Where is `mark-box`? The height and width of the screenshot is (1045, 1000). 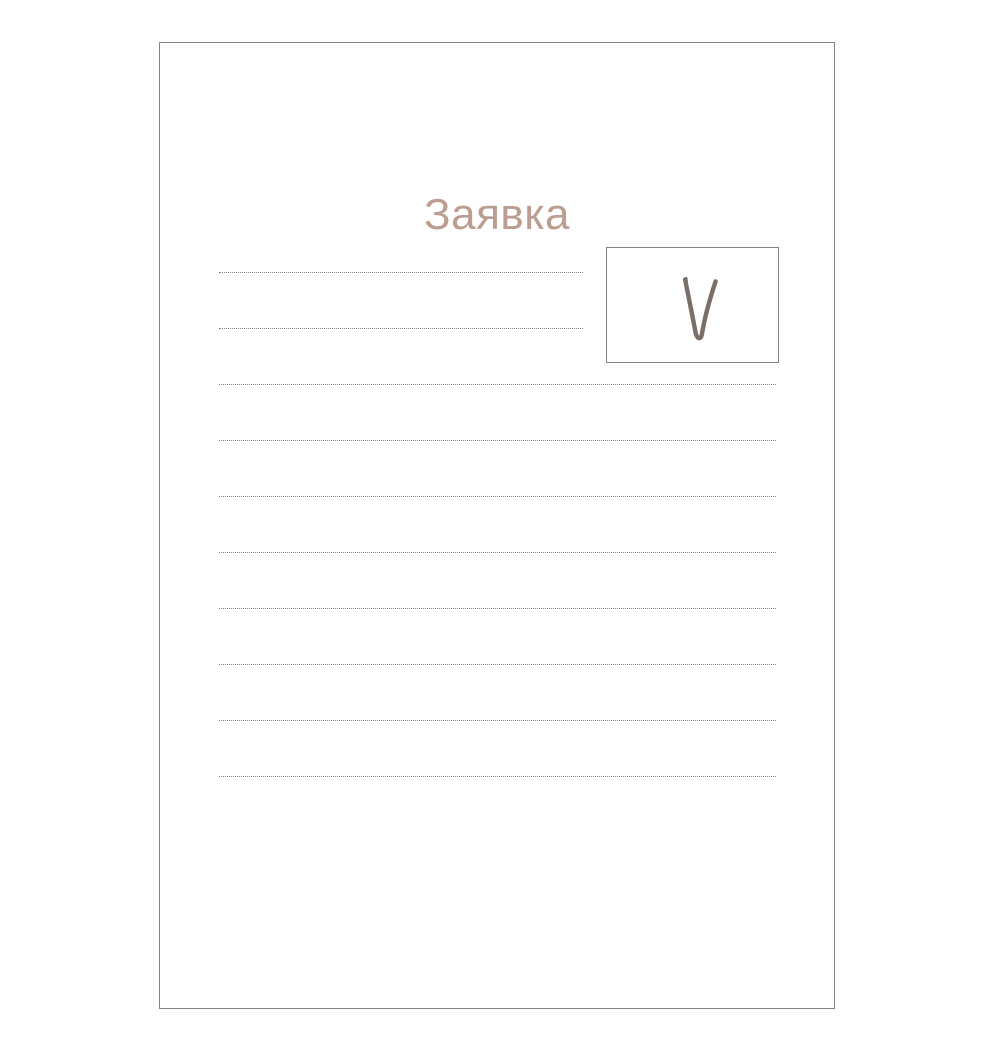
mark-box is located at coordinates (692, 305).